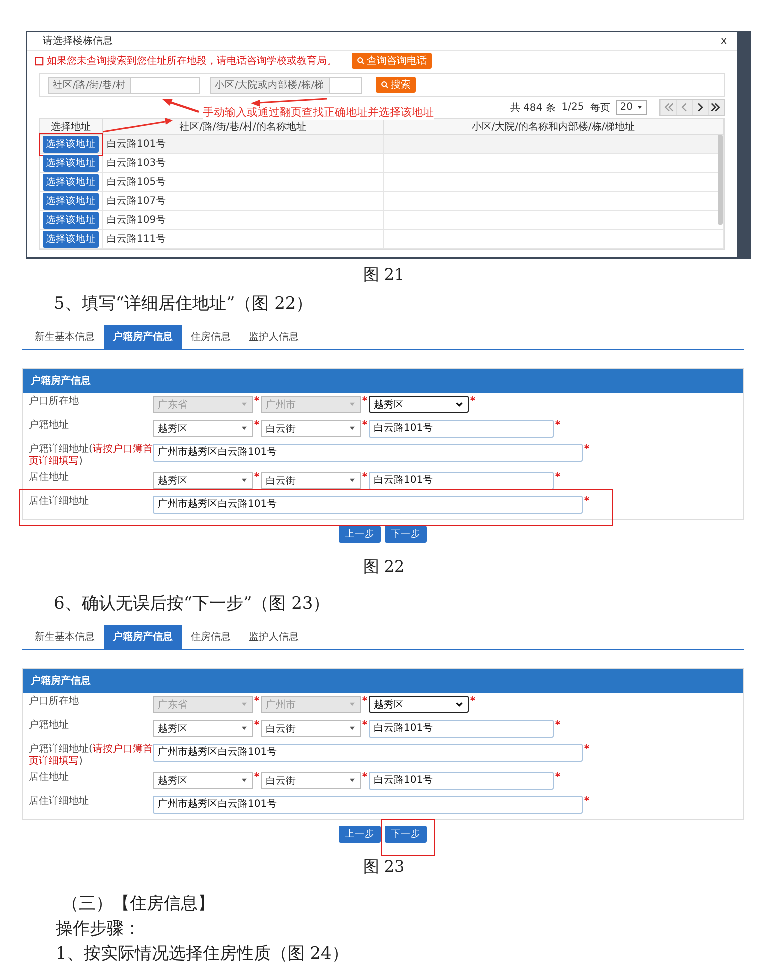  What do you see at coordinates (573, 107) in the screenshot?
I see `page-number: 1/25` at bounding box center [573, 107].